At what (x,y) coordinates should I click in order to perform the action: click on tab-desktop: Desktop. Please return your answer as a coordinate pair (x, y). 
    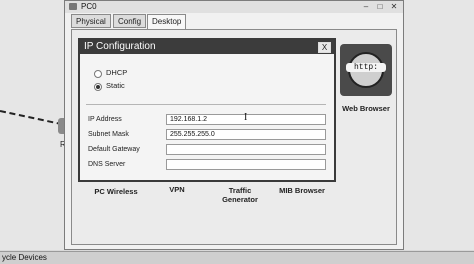
    Looking at the image, I should click on (167, 21).